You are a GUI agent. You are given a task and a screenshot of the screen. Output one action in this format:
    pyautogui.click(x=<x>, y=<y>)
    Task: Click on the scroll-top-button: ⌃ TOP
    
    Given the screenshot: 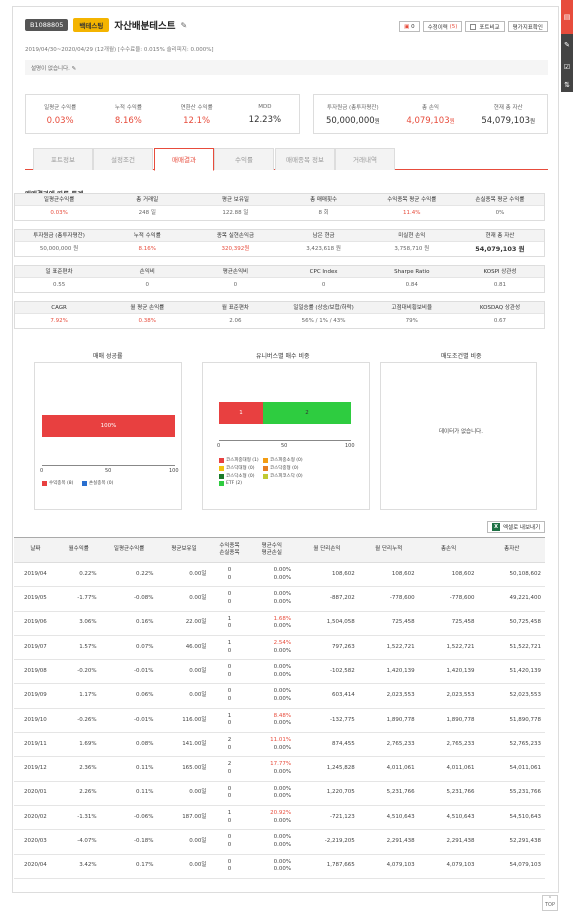 What is the action you would take?
    pyautogui.click(x=550, y=903)
    